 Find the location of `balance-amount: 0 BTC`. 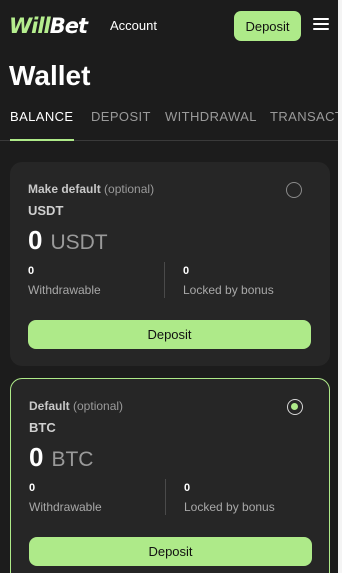

balance-amount: 0 BTC is located at coordinates (61, 457).